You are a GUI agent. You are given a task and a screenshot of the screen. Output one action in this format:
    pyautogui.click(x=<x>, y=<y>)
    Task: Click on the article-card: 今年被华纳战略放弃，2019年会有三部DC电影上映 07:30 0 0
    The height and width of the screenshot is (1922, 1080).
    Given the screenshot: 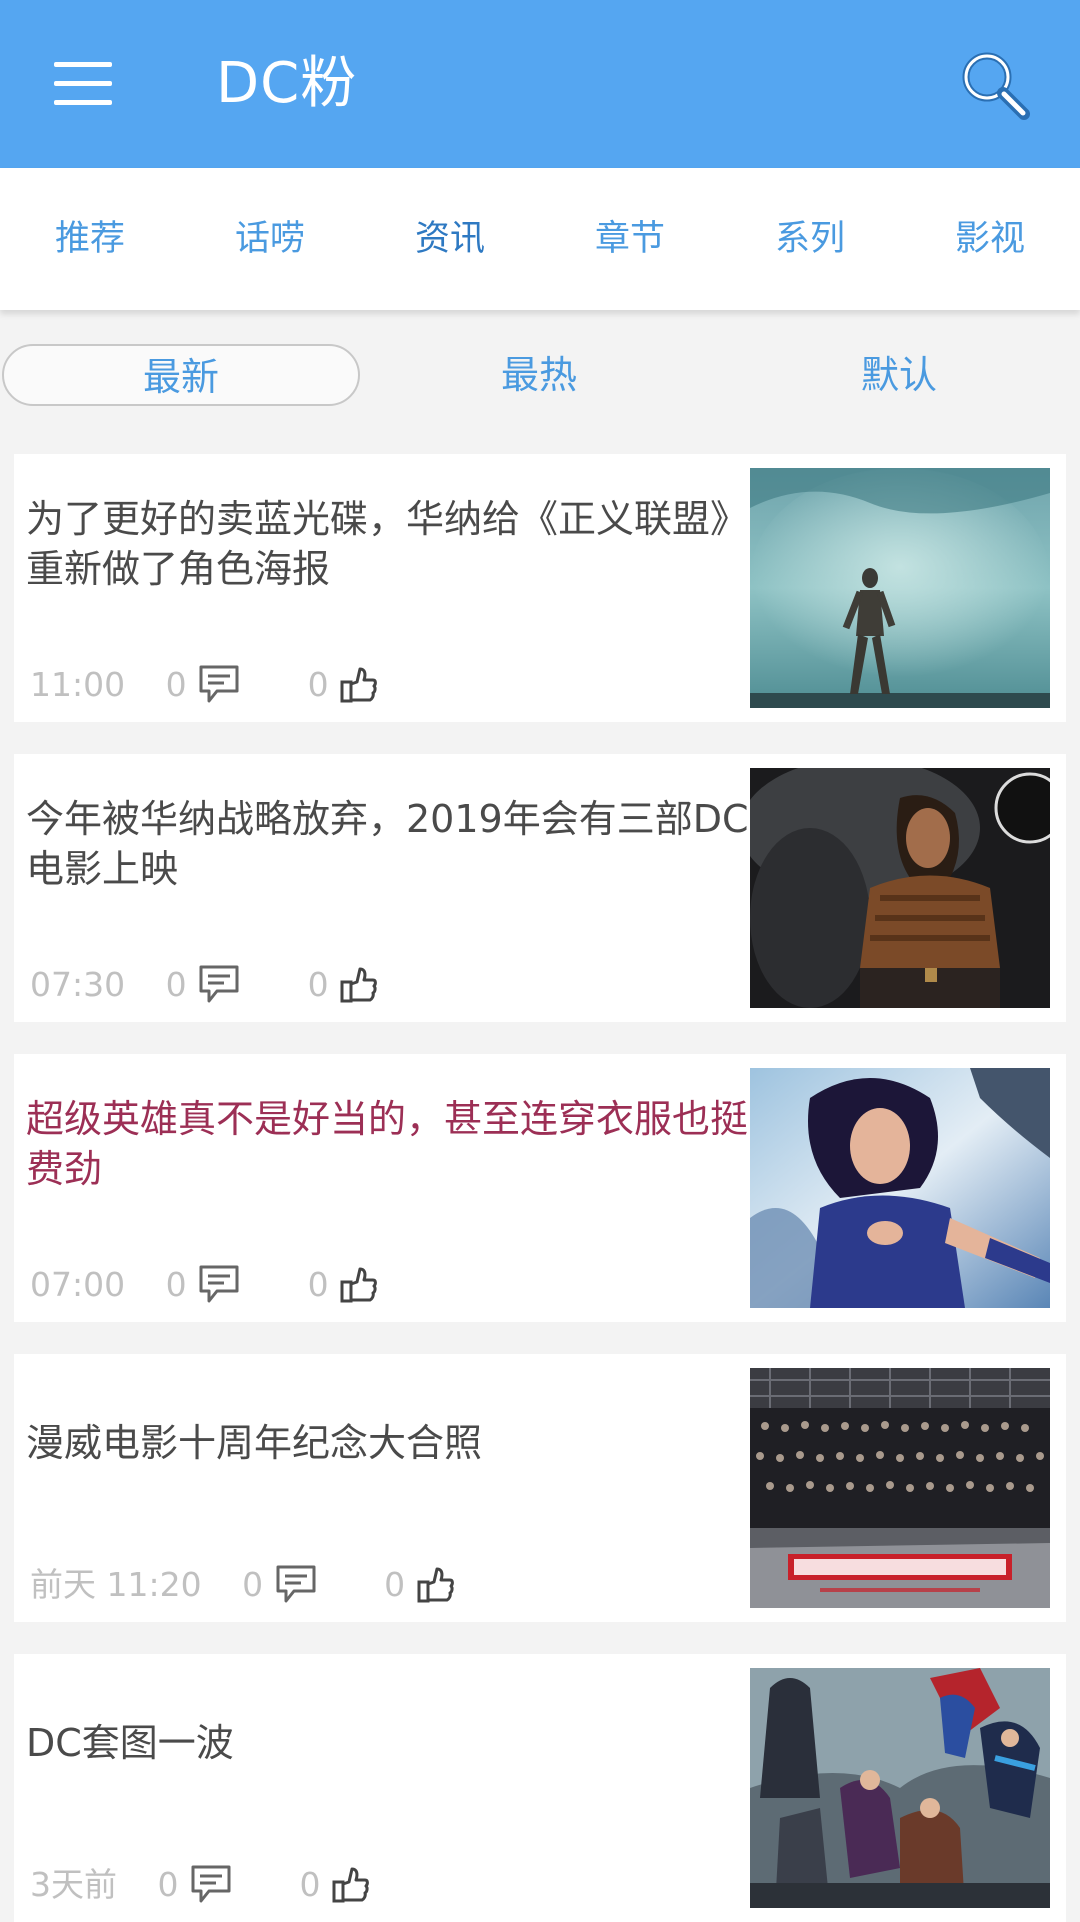 What is the action you would take?
    pyautogui.click(x=540, y=888)
    